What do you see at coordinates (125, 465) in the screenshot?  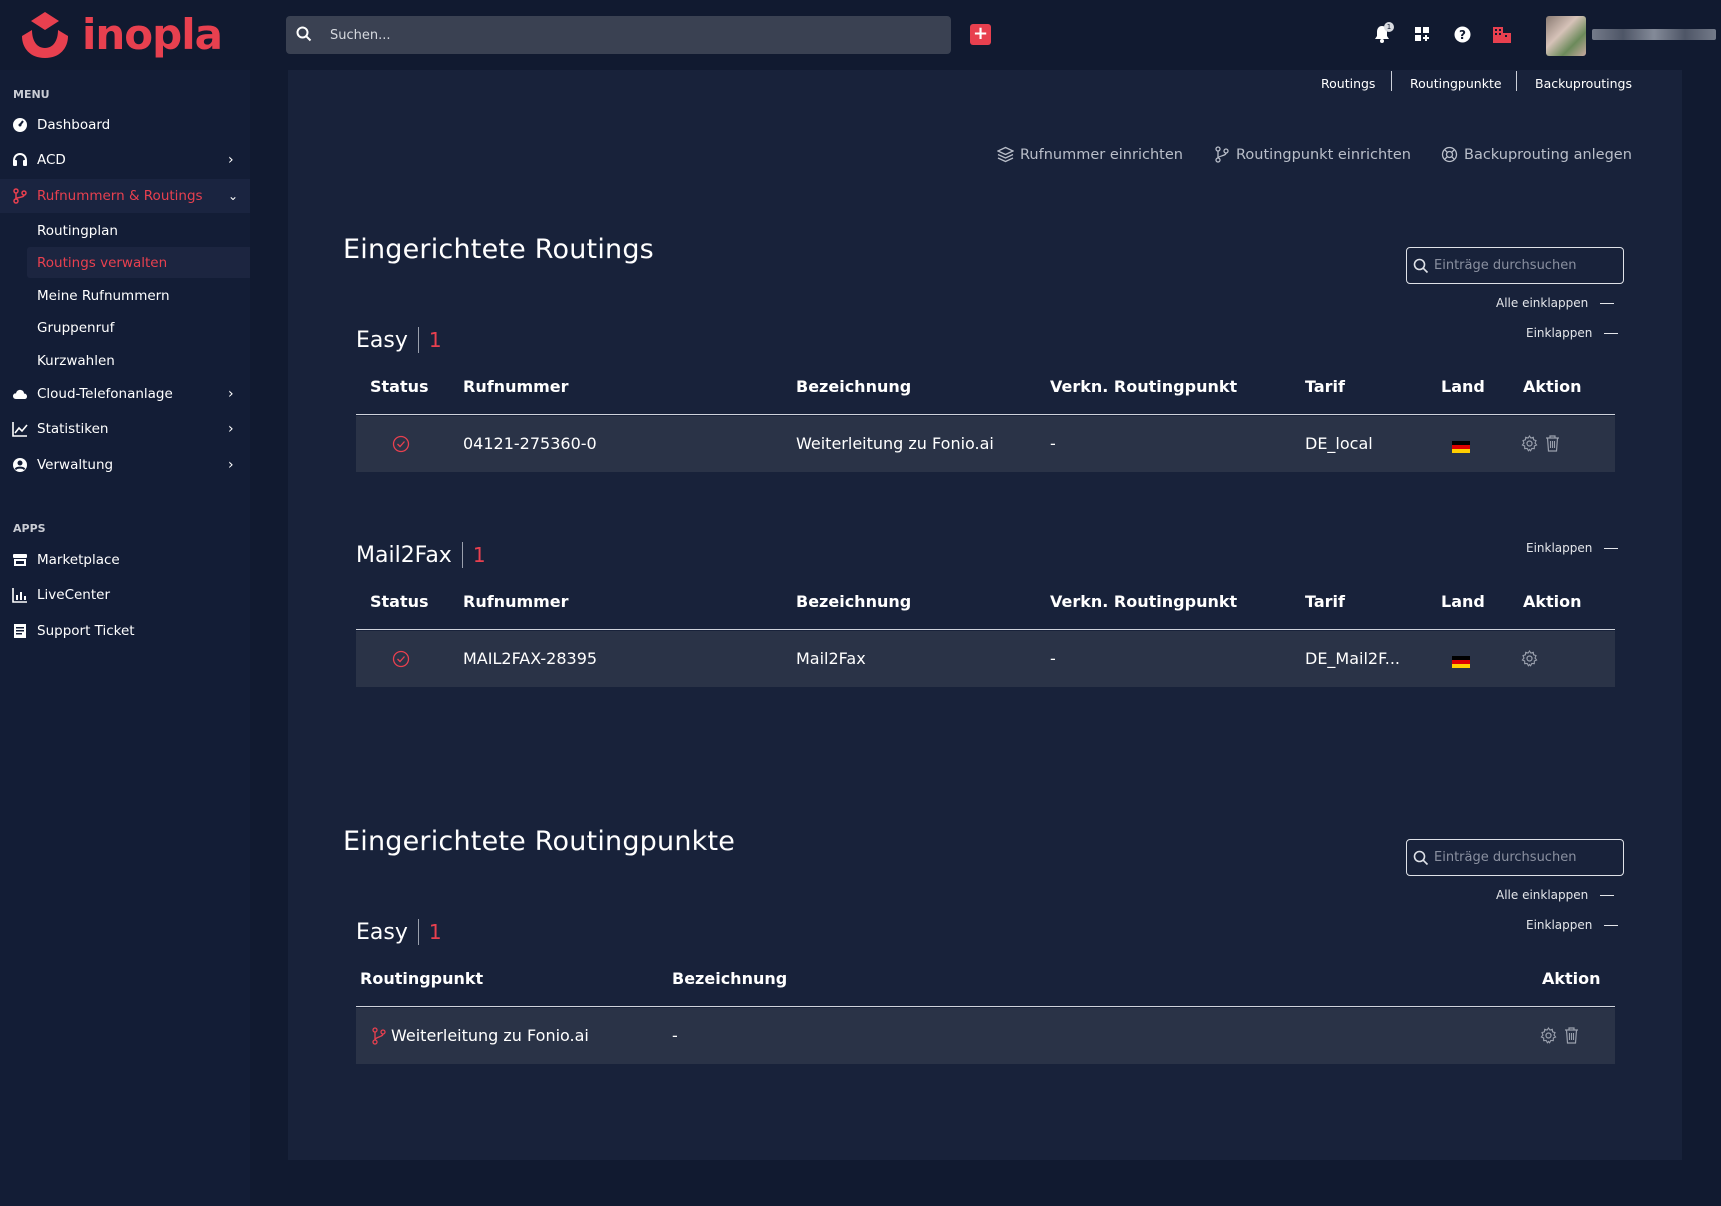 I see `sidebar-item-administration: Verwaltung ›` at bounding box center [125, 465].